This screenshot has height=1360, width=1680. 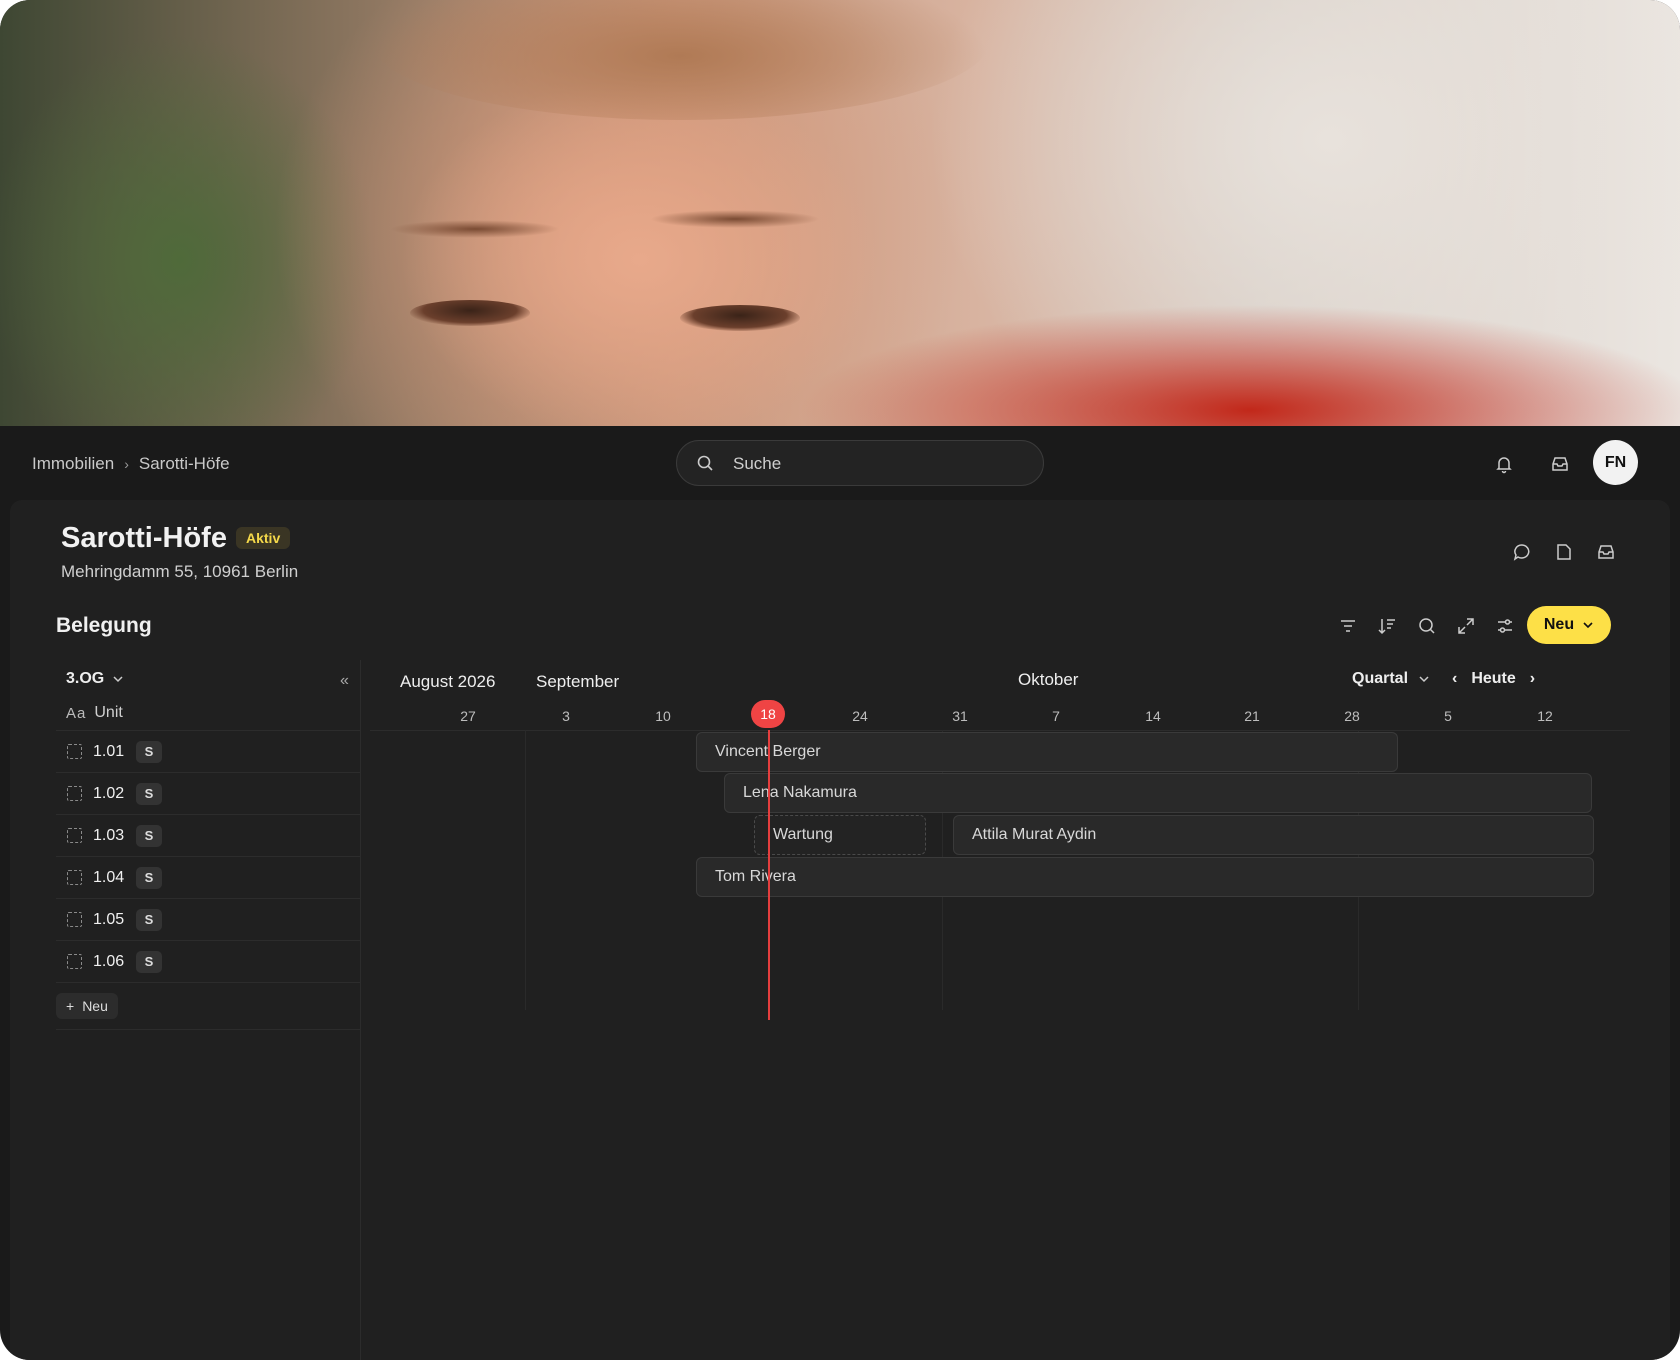 What do you see at coordinates (109, 793) in the screenshot?
I see `unit-name: 1.02` at bounding box center [109, 793].